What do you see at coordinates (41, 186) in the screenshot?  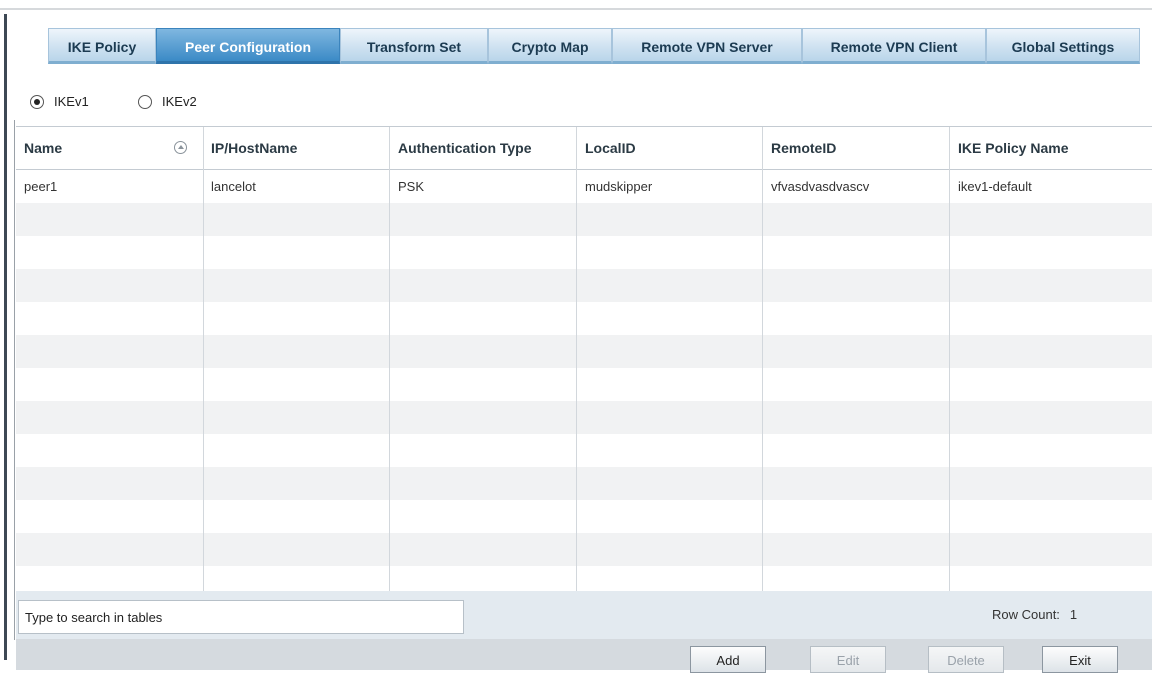 I see `cell-name: peer1` at bounding box center [41, 186].